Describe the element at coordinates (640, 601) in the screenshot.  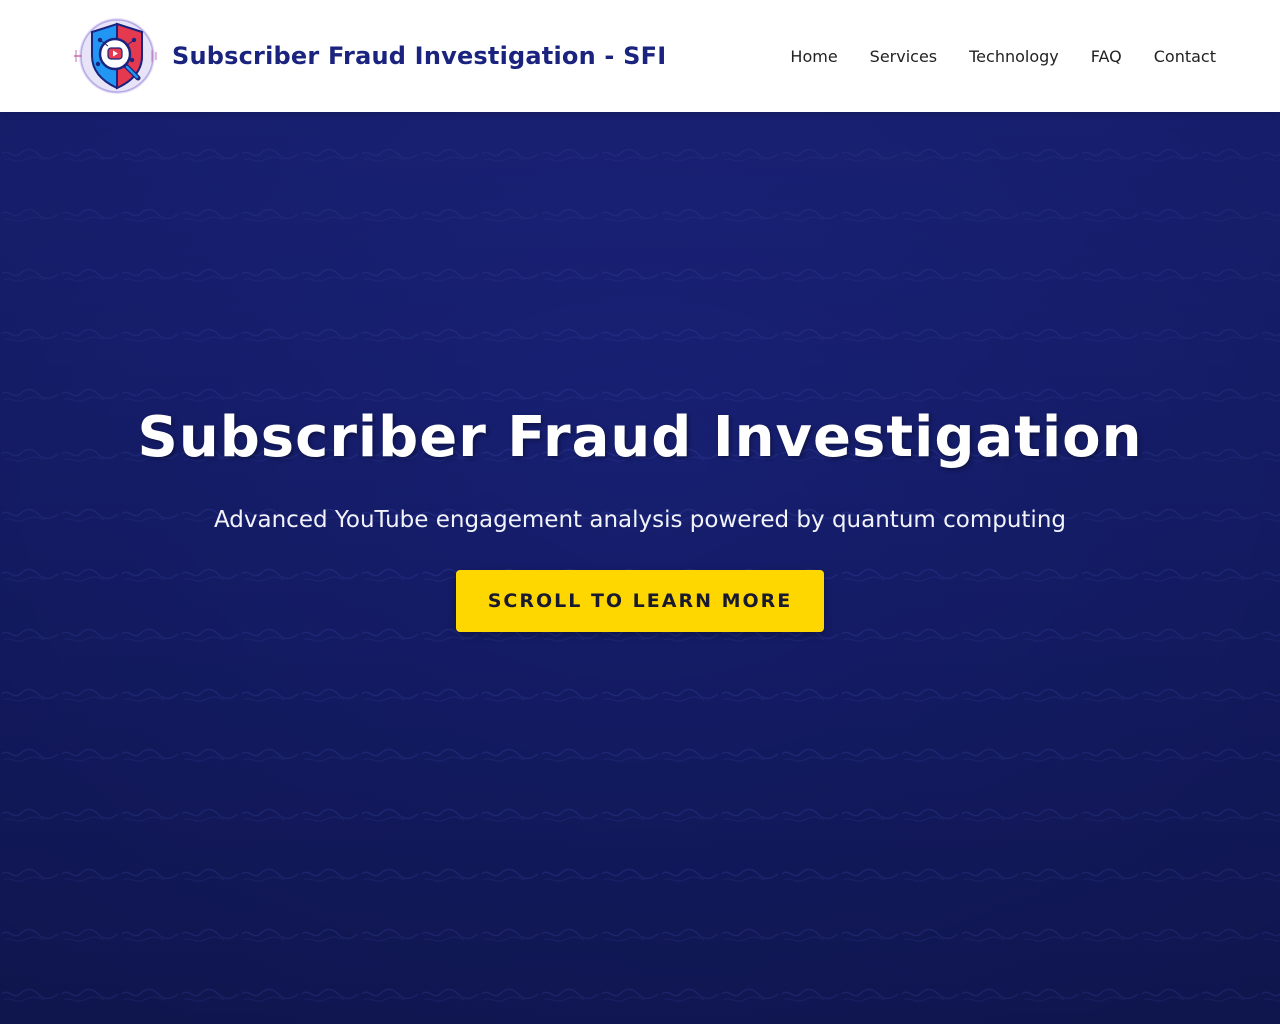
I see `scroll-to-learn-more-button: SCROLL TO LEARN MORE` at that location.